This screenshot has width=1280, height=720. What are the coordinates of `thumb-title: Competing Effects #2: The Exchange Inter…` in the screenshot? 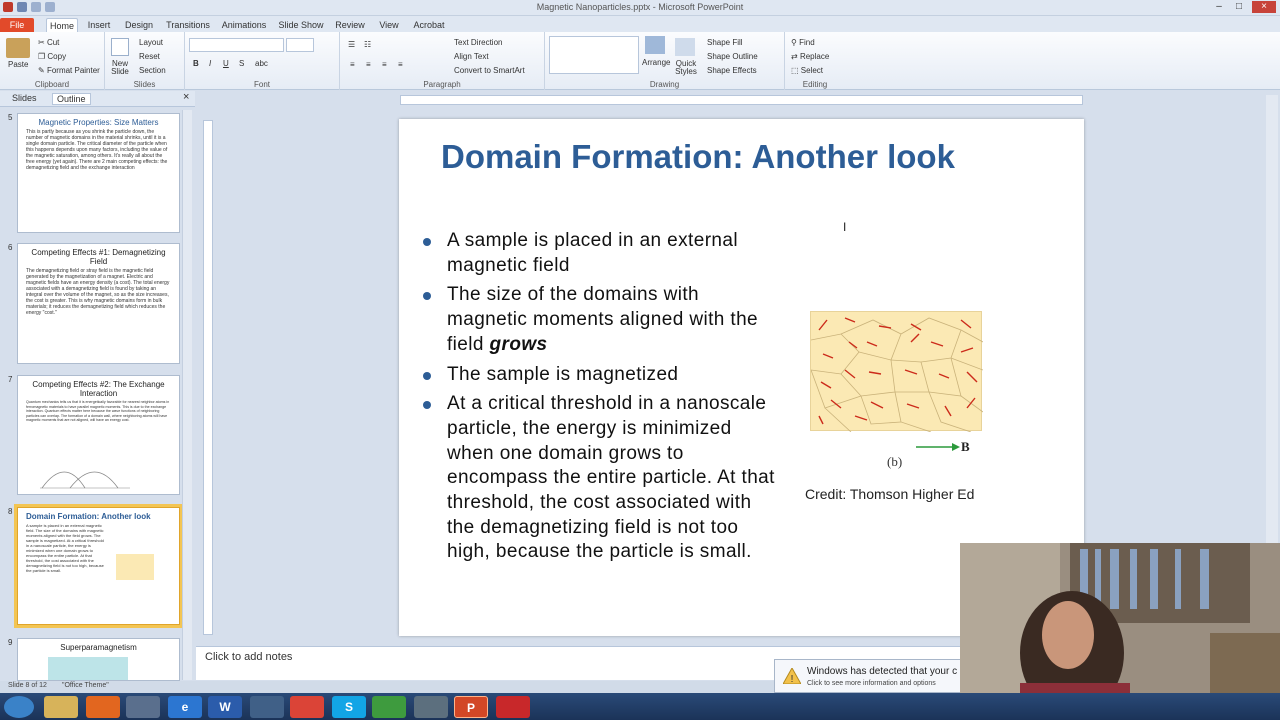 It's located at (98, 389).